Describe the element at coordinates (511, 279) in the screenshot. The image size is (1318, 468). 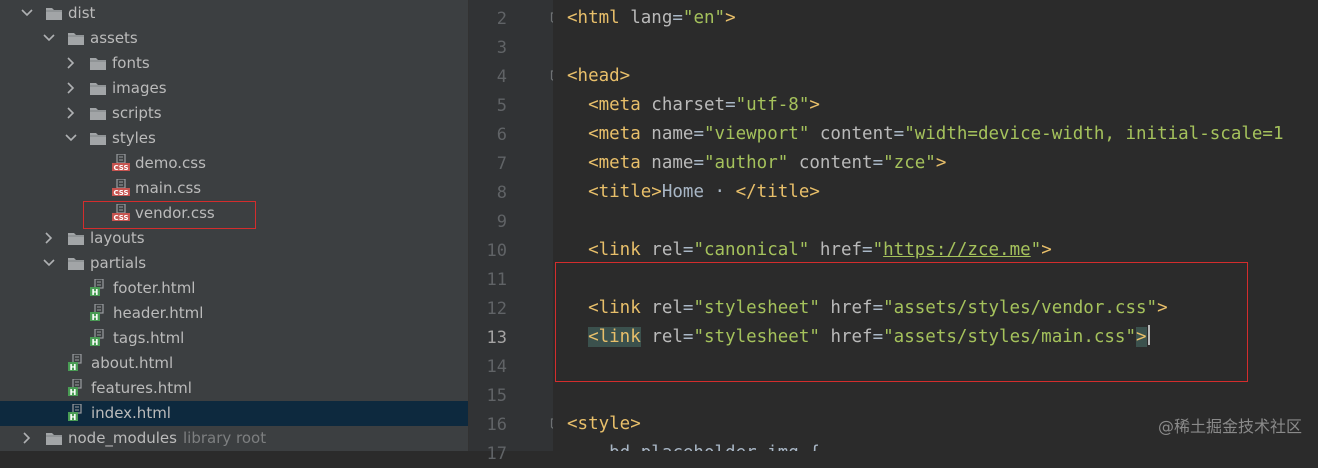
I see `gutter-row: 11` at that location.